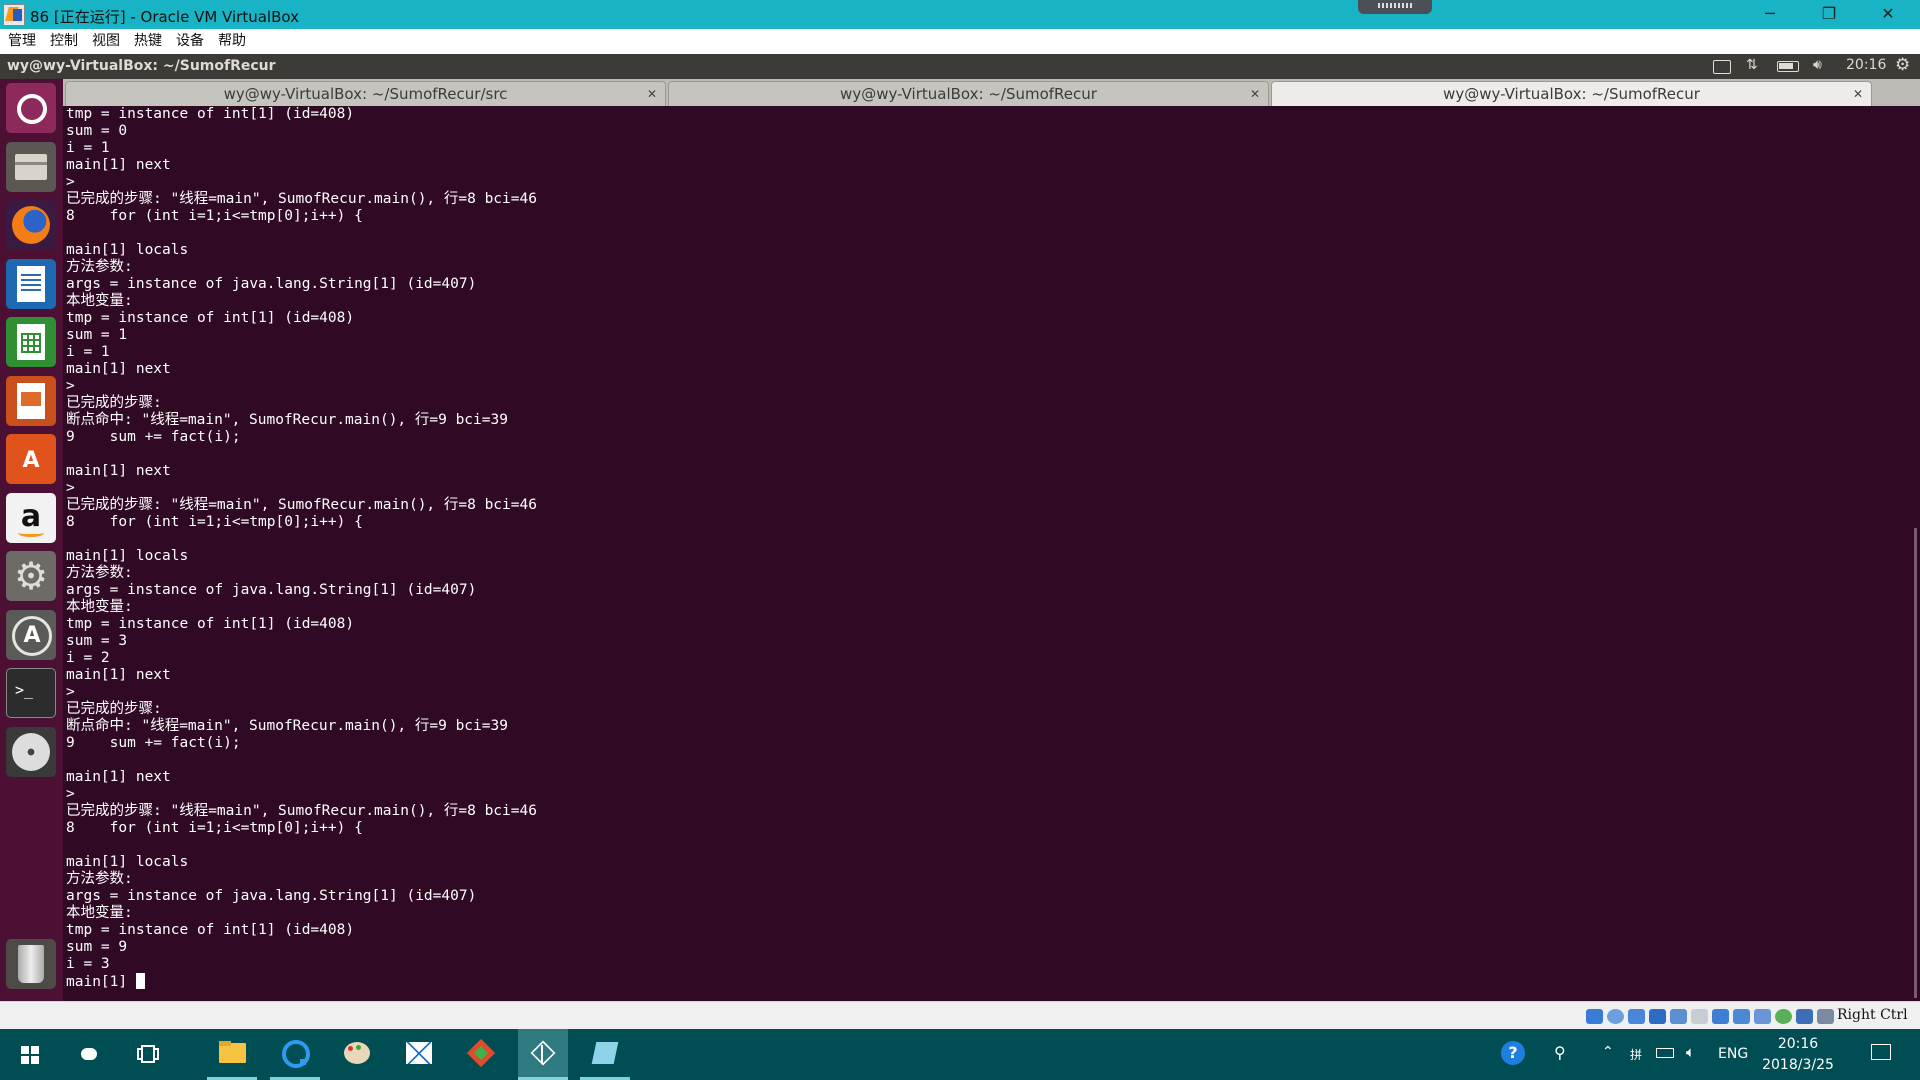  I want to click on terminal-line: sum = 9, so click(97, 947).